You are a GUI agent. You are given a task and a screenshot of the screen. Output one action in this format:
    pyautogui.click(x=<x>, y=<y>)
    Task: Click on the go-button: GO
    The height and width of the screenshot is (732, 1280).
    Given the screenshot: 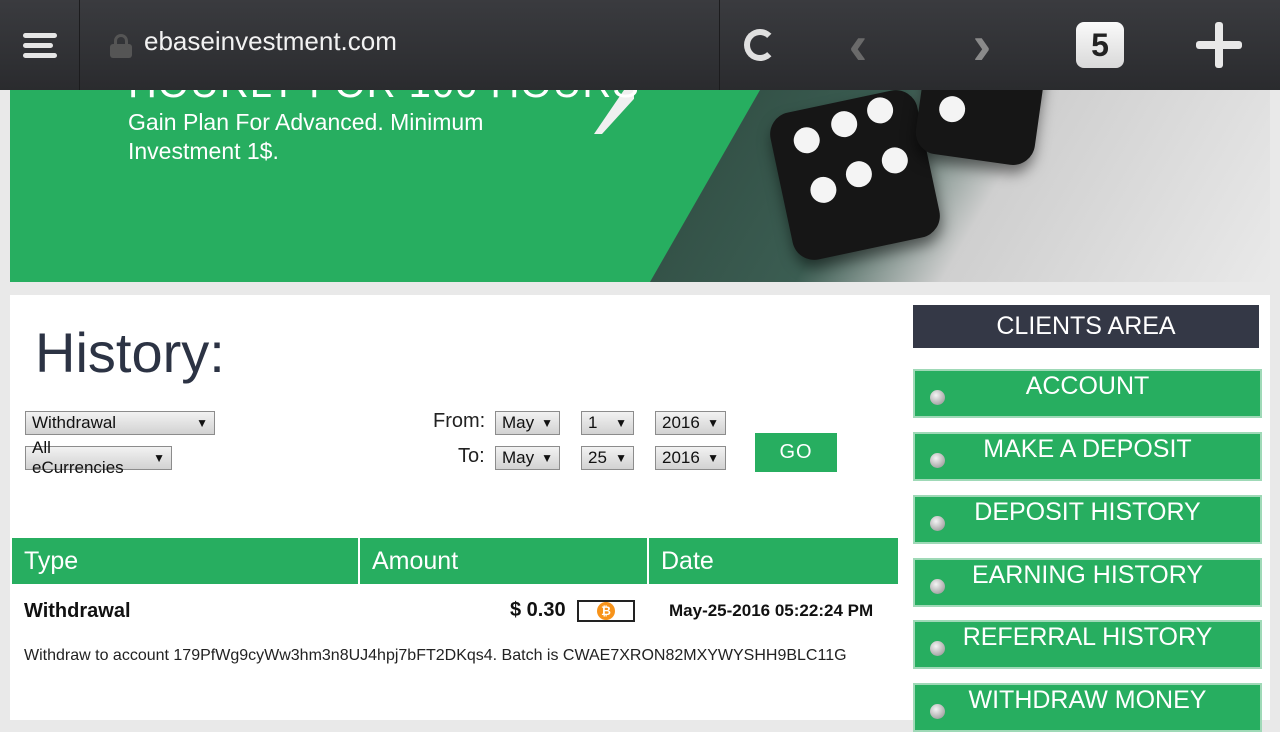 What is the action you would take?
    pyautogui.click(x=796, y=452)
    